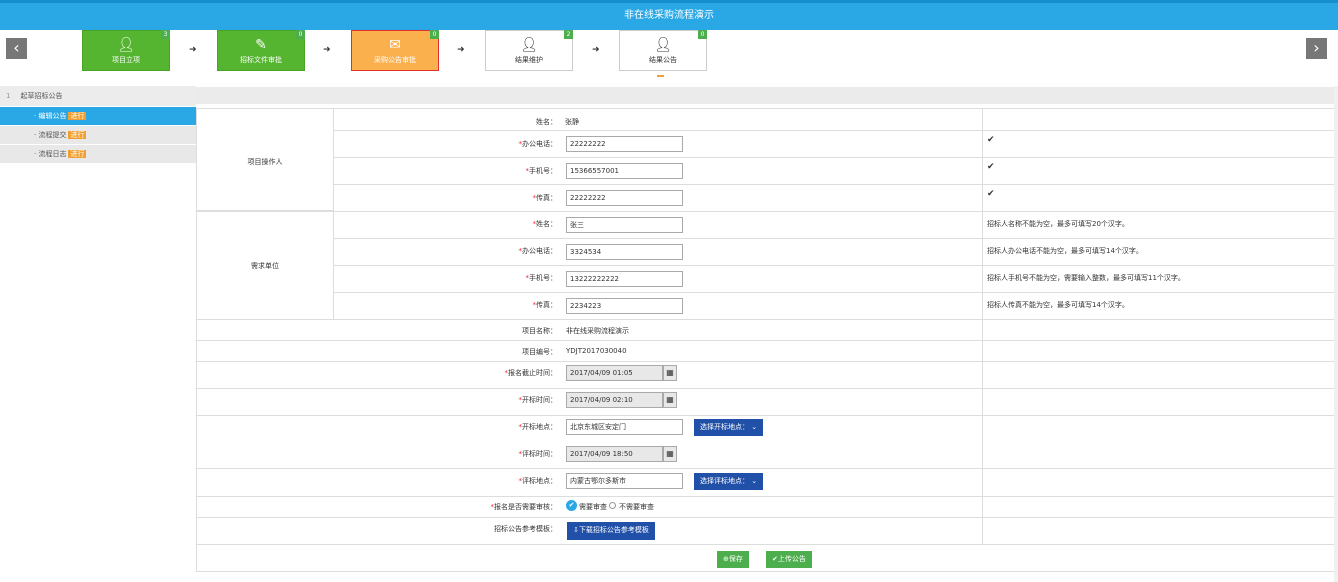  What do you see at coordinates (50, 135) in the screenshot?
I see `sidebar-item-label: · 流程提交` at bounding box center [50, 135].